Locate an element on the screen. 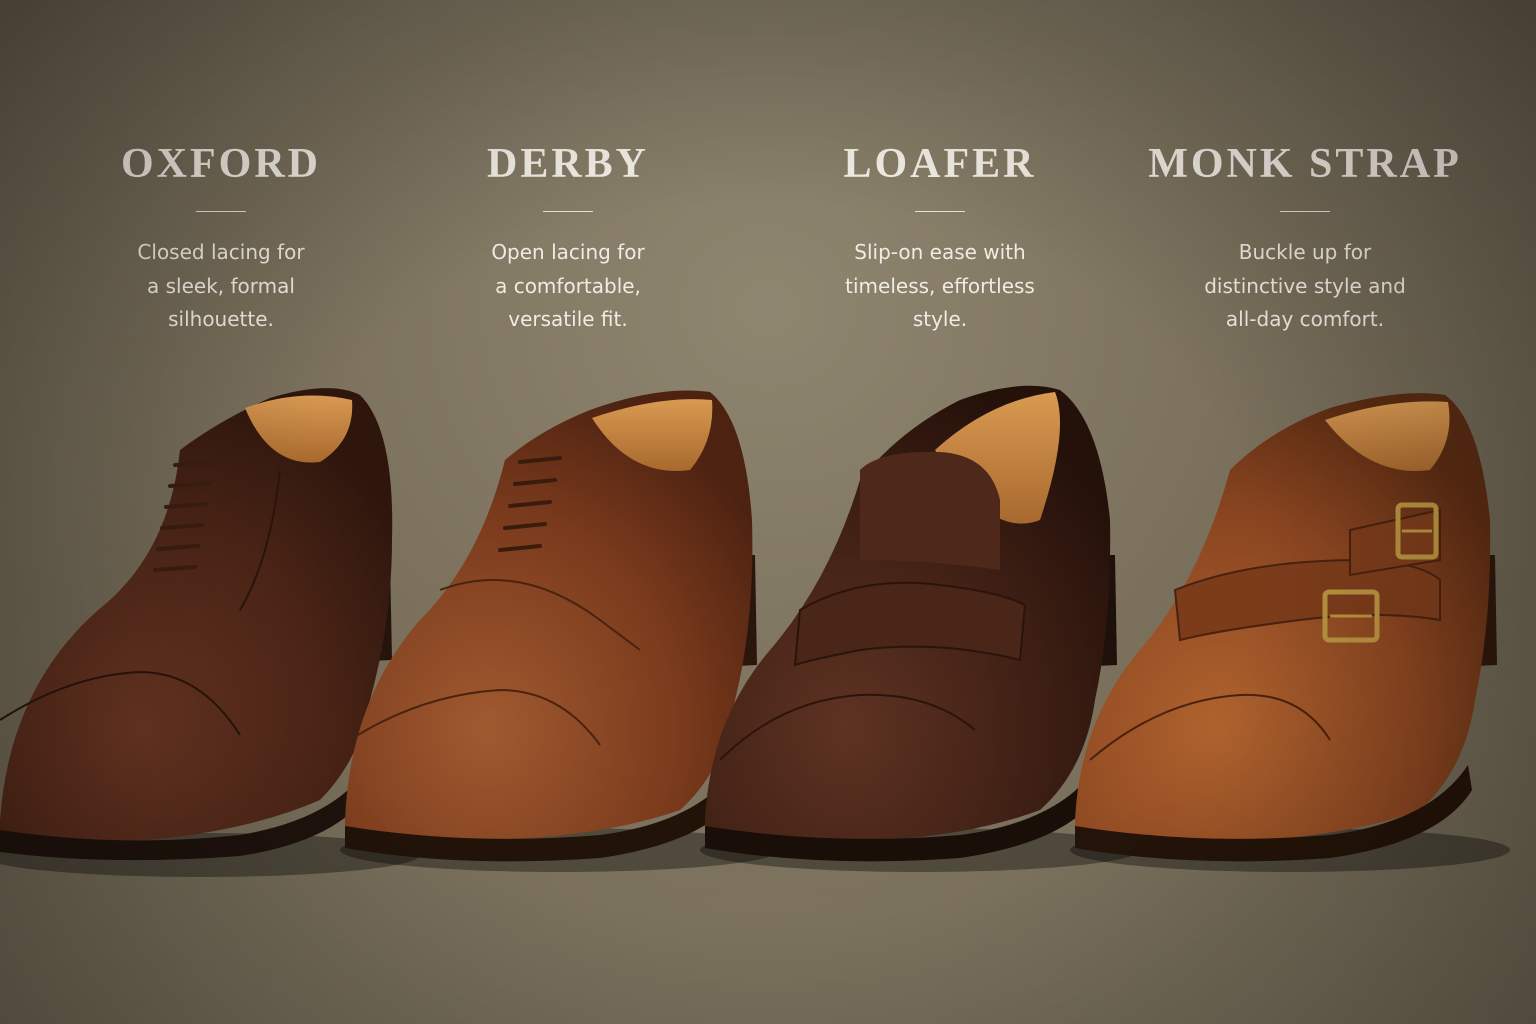 Image resolution: width=1536 pixels, height=1024 pixels. monk-strap-divider is located at coordinates (1305, 211).